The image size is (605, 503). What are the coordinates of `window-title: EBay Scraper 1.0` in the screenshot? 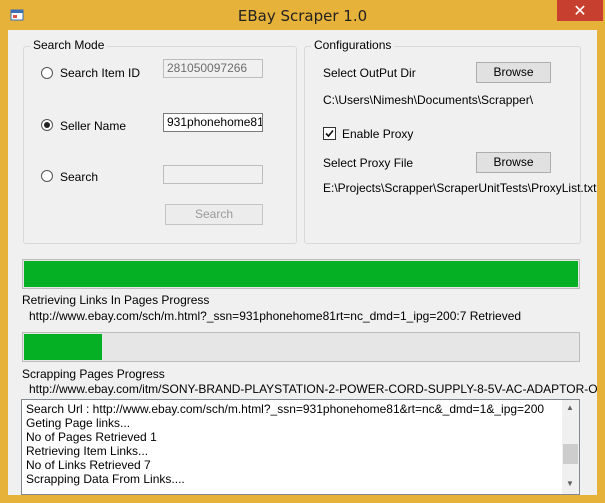 It's located at (302, 16).